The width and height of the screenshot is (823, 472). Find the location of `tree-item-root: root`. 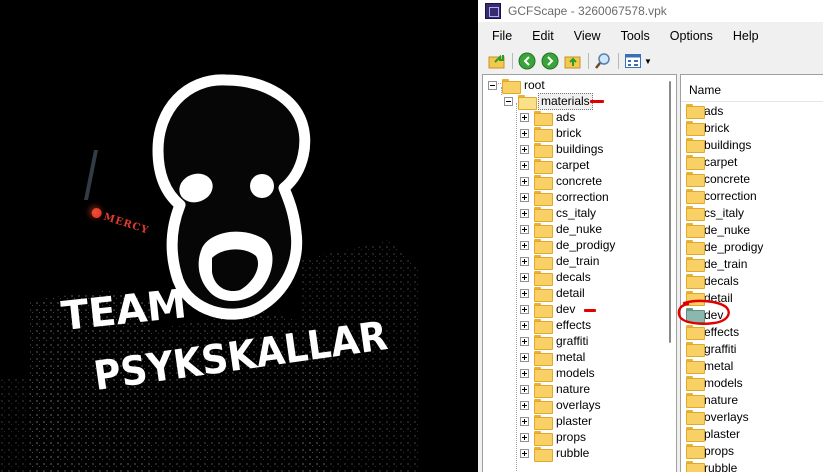

tree-item-root: root is located at coordinates (517, 85).